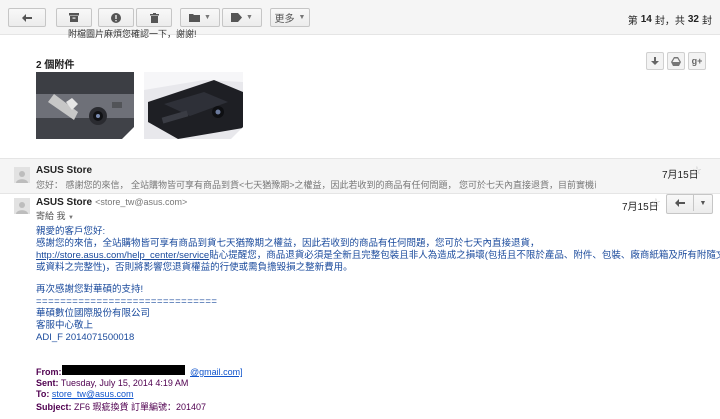 This screenshot has width=720, height=419. What do you see at coordinates (132, 34) in the screenshot?
I see `previous-message-tail: 附檔圖片麻煩您確認一下，謝謝!` at bounding box center [132, 34].